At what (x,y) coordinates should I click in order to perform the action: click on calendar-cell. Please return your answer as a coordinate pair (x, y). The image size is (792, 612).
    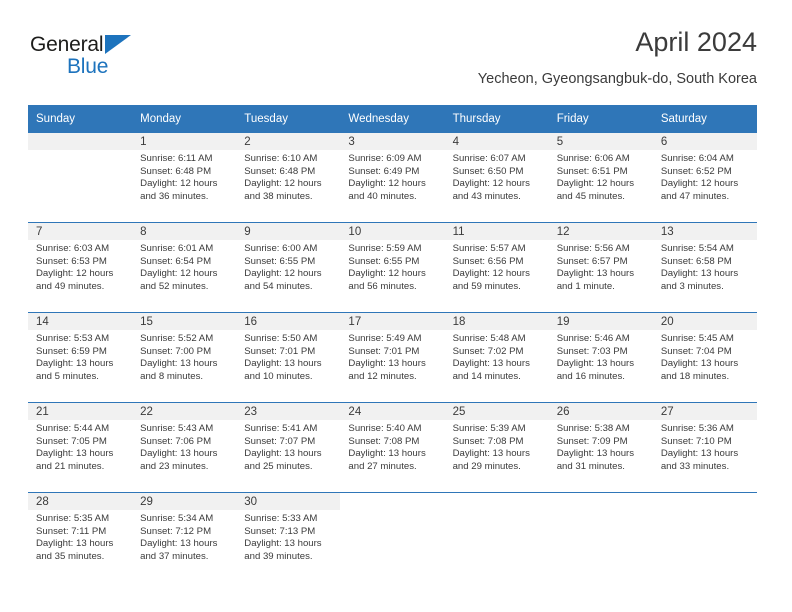
    Looking at the image, I should click on (600, 537).